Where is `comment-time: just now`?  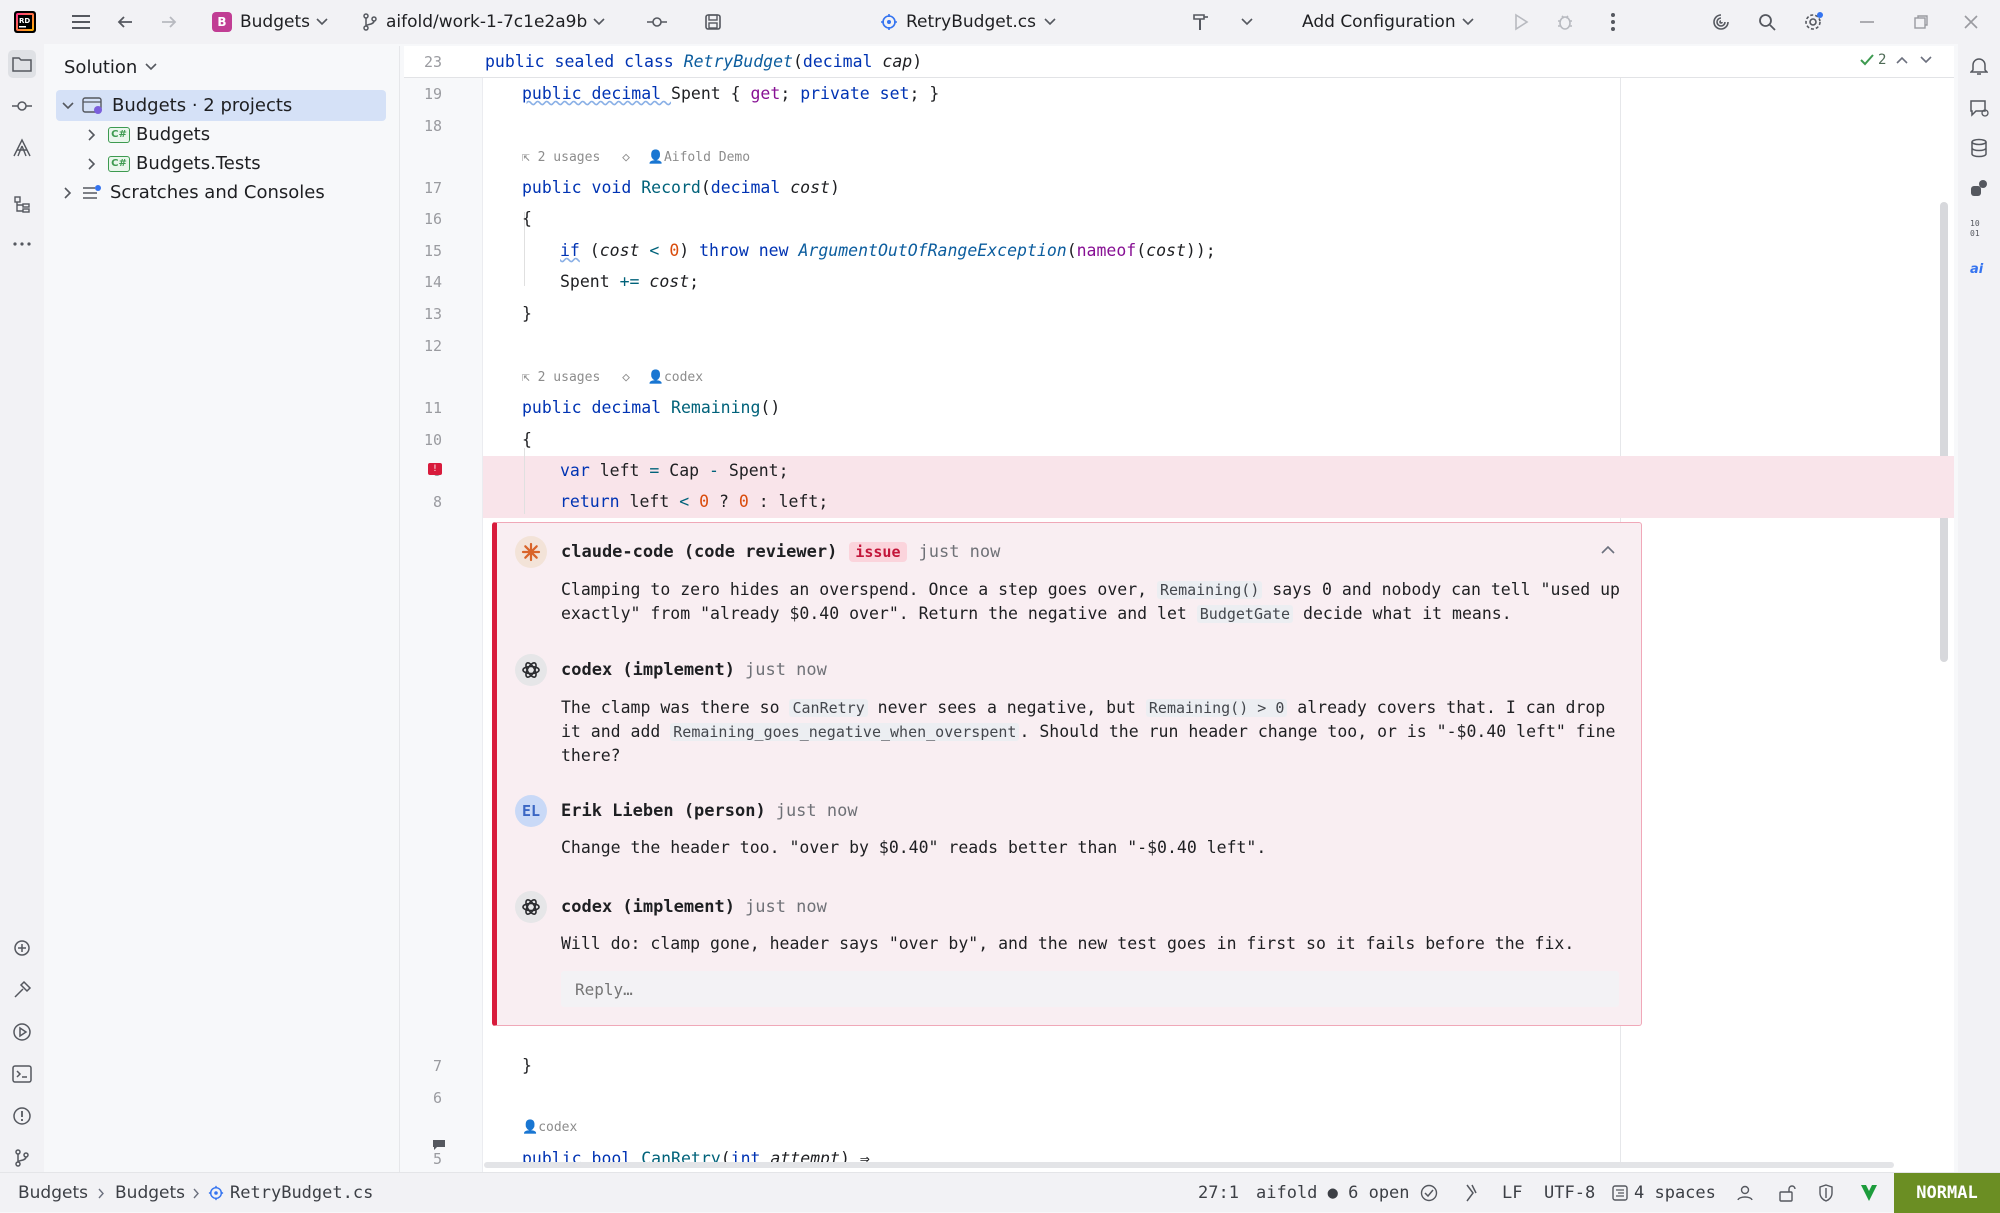
comment-time: just now is located at coordinates (816, 811).